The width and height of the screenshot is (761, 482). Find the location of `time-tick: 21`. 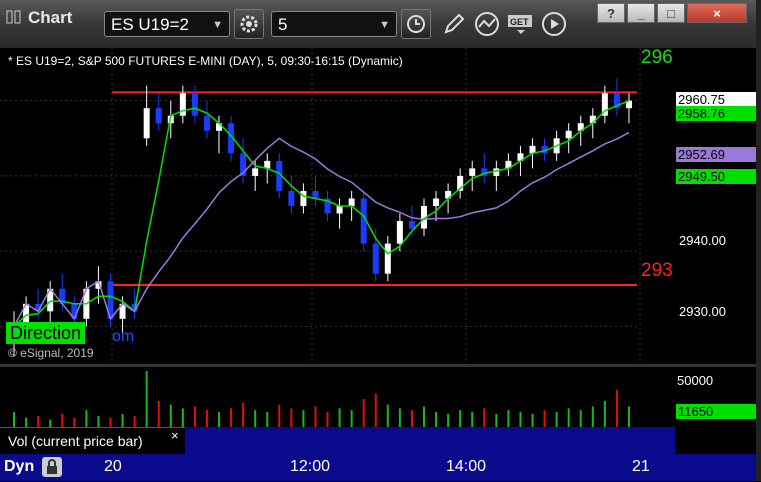

time-tick: 21 is located at coordinates (641, 466).